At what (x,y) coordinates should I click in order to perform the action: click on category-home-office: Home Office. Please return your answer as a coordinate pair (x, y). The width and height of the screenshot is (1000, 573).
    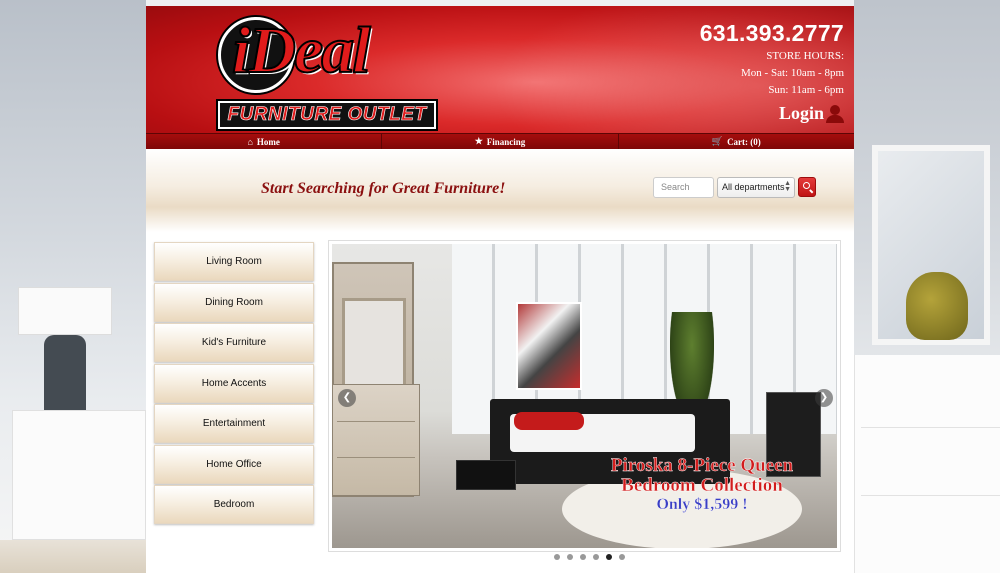
    Looking at the image, I should click on (234, 464).